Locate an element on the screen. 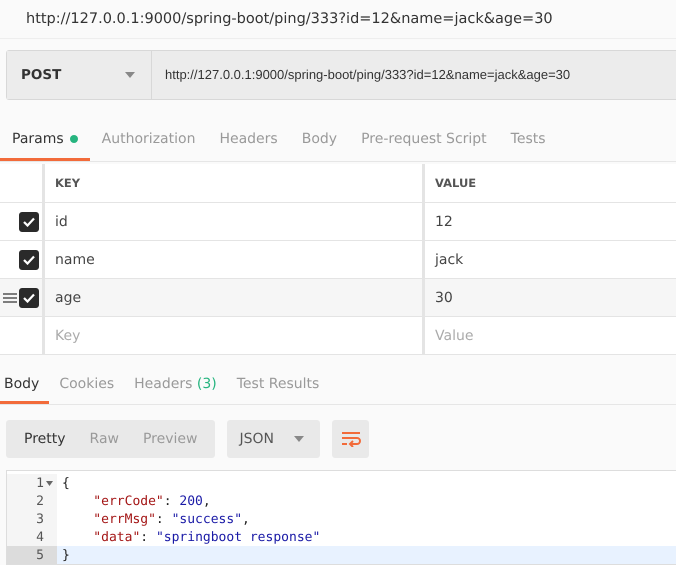  line-number: 1 is located at coordinates (40, 483).